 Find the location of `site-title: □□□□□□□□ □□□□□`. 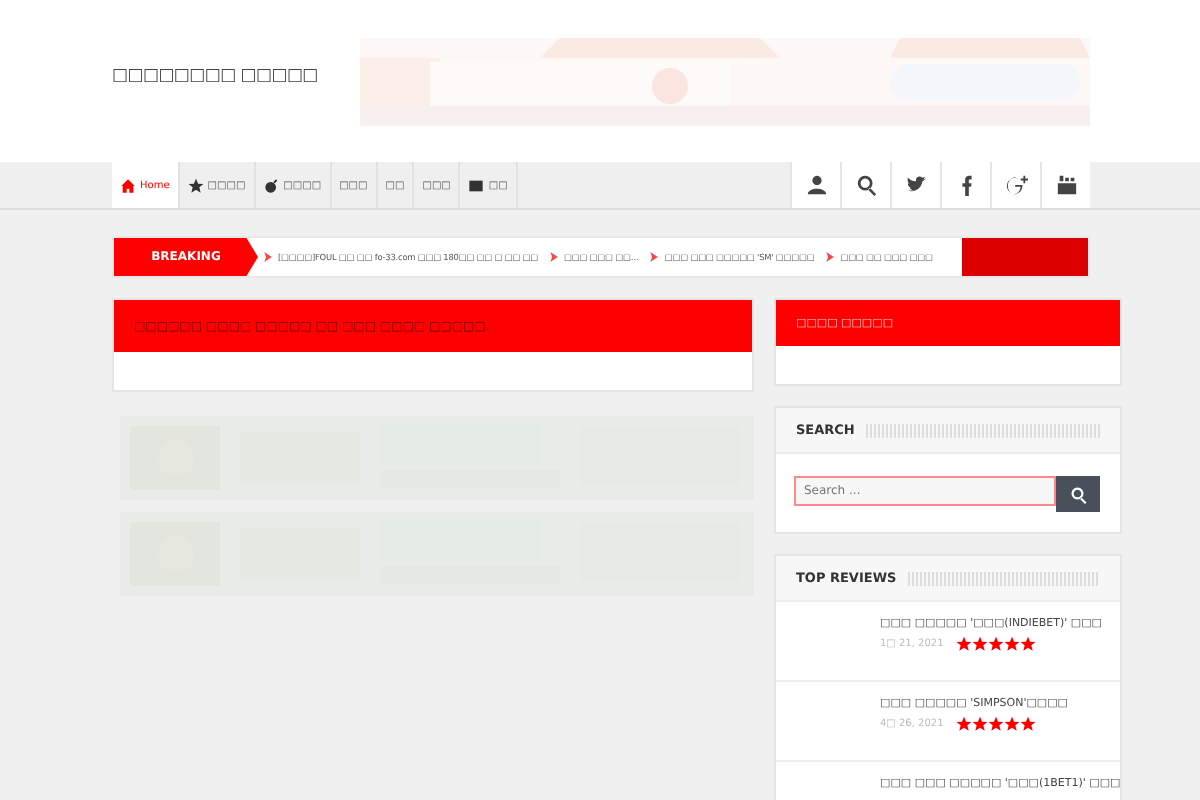

site-title: □□□□□□□□ □□□□□ is located at coordinates (215, 75).